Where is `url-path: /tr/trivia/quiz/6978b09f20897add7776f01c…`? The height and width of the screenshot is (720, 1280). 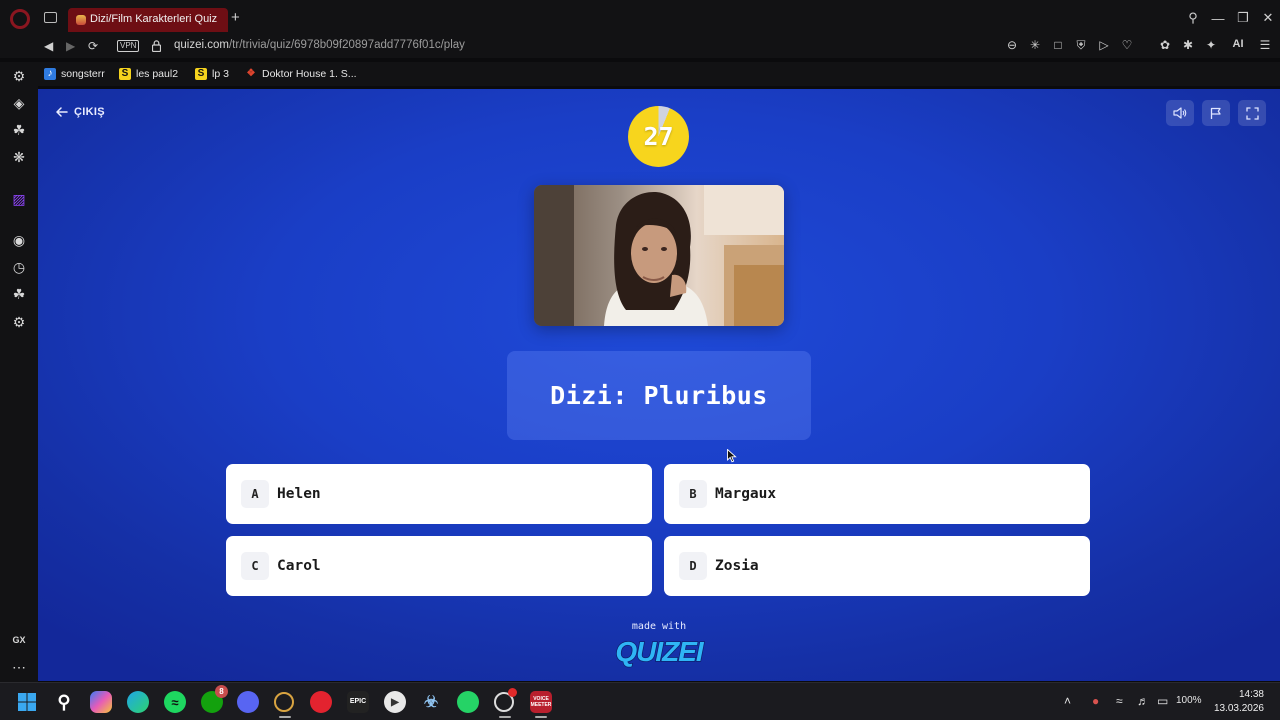
url-path: /tr/trivia/quiz/6978b09f20897add7776f01c… is located at coordinates (346, 45).